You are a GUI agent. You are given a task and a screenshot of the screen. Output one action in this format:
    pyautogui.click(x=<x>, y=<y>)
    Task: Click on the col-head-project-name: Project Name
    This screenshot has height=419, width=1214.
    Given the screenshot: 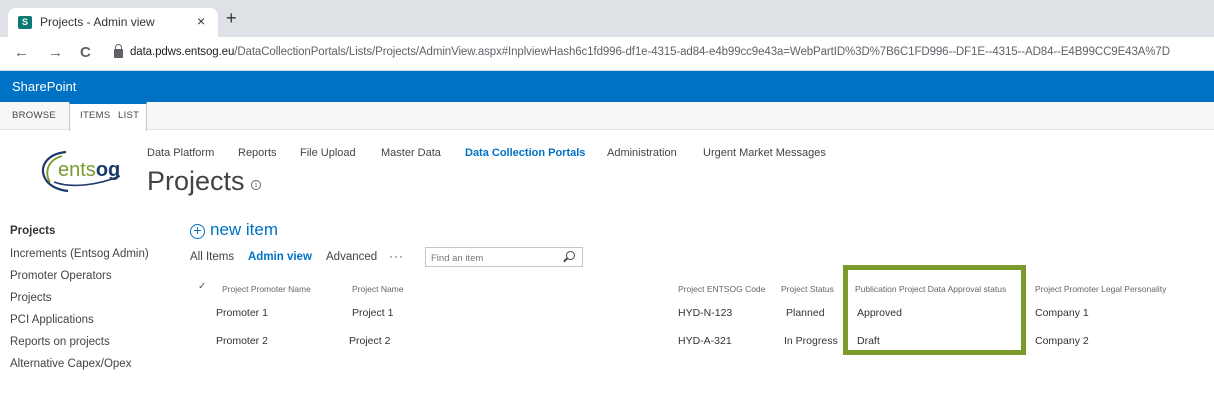 What is the action you would take?
    pyautogui.click(x=378, y=289)
    